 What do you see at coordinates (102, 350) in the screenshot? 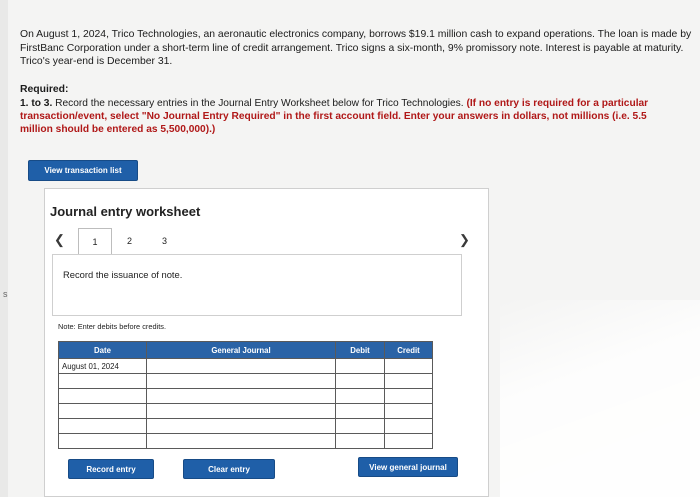
I see `header-date: Date` at bounding box center [102, 350].